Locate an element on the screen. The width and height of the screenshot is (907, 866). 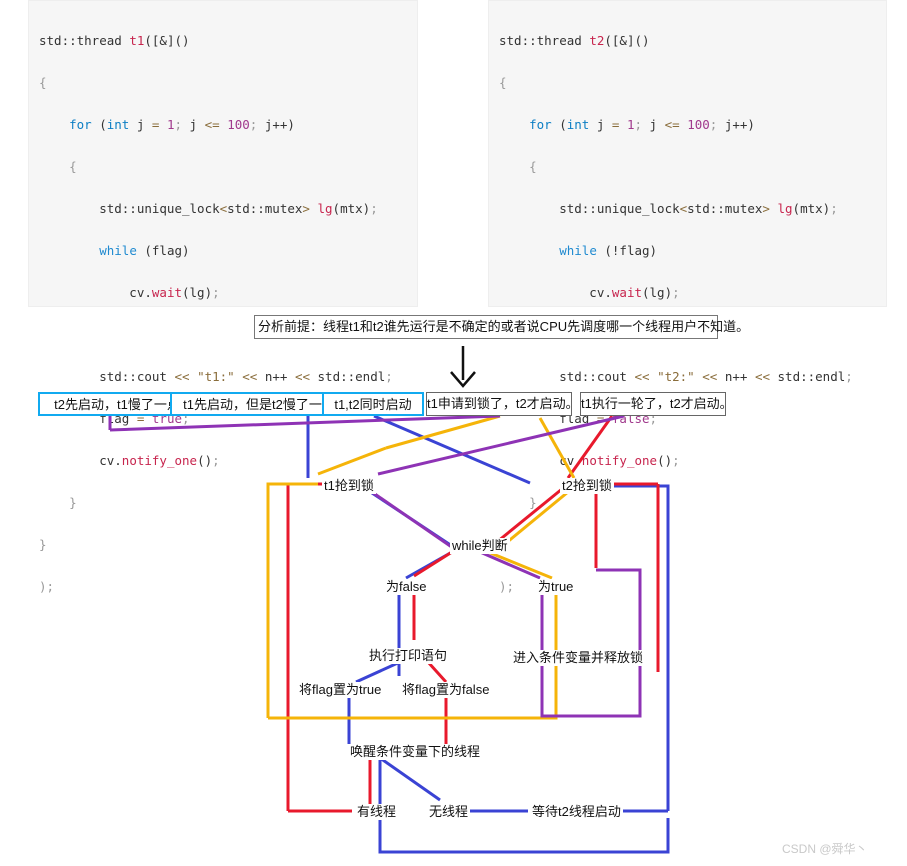
node-is-true: 为true is located at coordinates (556, 587).